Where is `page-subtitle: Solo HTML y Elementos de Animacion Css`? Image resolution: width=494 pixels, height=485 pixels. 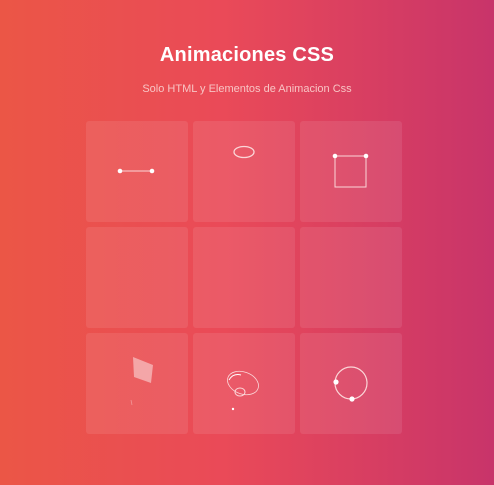
page-subtitle: Solo HTML y Elementos de Animacion Css is located at coordinates (247, 89).